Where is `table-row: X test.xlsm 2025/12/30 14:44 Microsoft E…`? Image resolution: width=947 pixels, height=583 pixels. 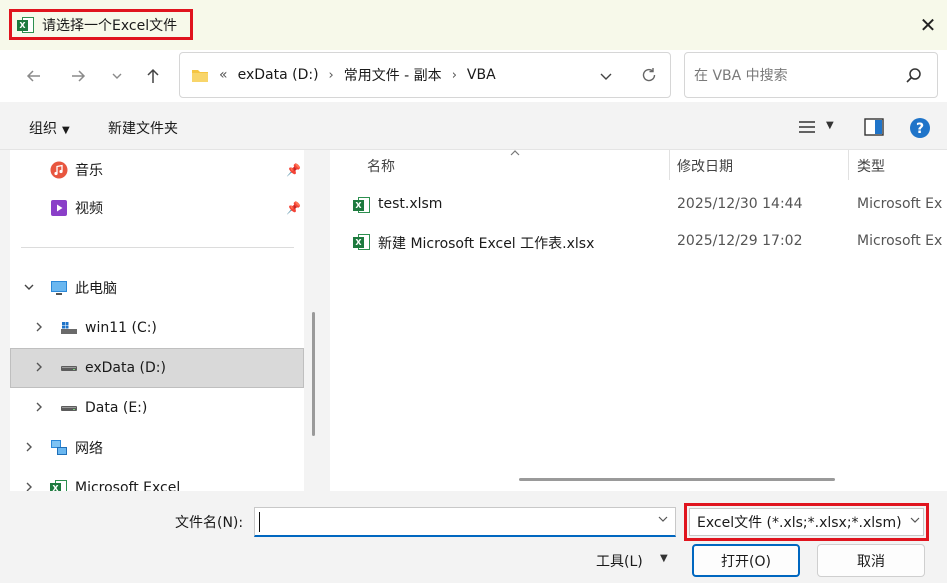
table-row: X test.xlsm 2025/12/30 14:44 Microsoft E… is located at coordinates (643, 205).